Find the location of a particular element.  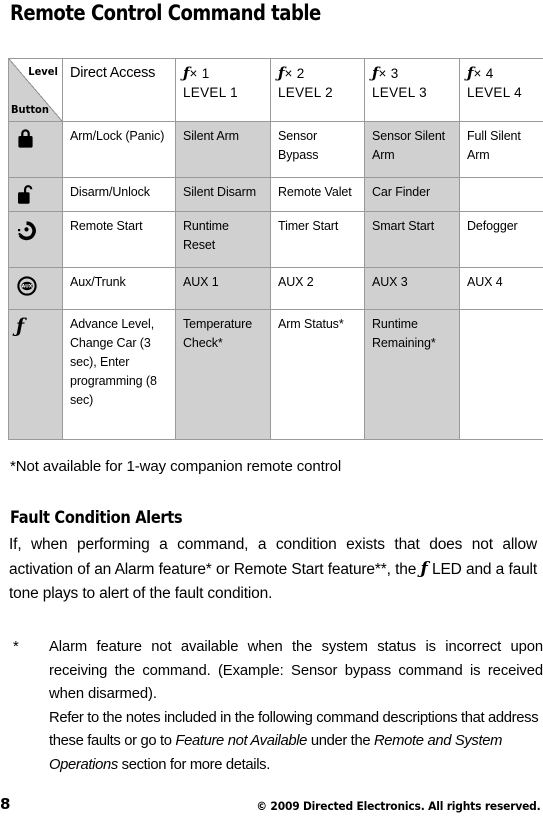

padlock-open-icon is located at coordinates (25, 194).